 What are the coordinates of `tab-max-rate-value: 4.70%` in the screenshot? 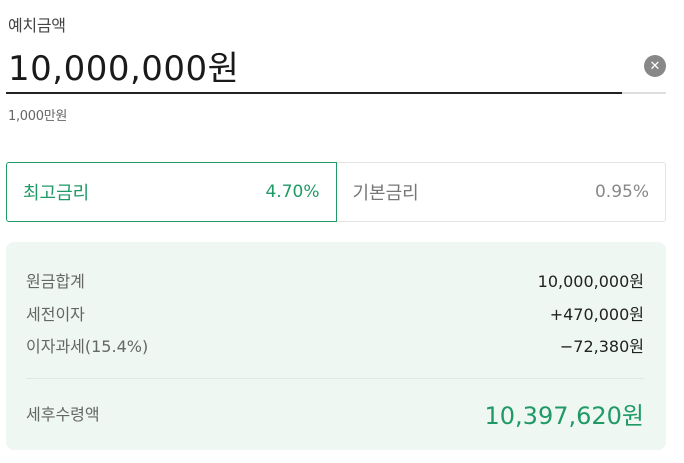 It's located at (292, 192).